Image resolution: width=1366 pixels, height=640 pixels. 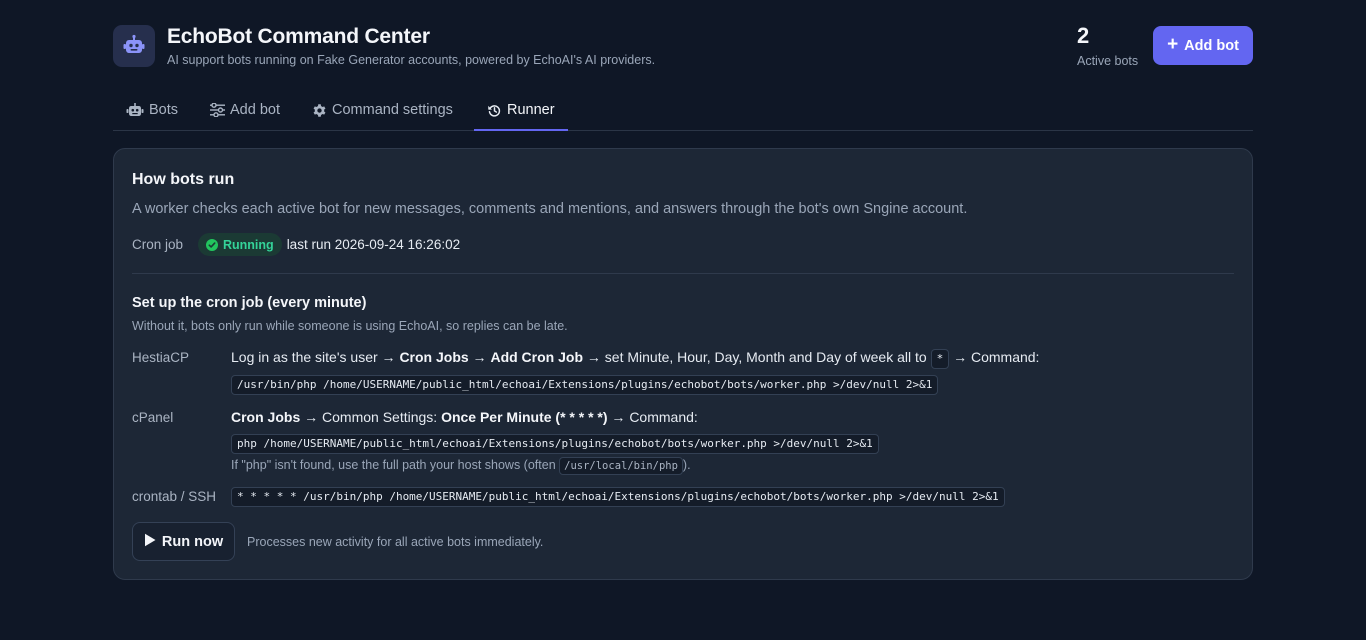 I want to click on hestiacp-label: HestiaCP, so click(x=161, y=357).